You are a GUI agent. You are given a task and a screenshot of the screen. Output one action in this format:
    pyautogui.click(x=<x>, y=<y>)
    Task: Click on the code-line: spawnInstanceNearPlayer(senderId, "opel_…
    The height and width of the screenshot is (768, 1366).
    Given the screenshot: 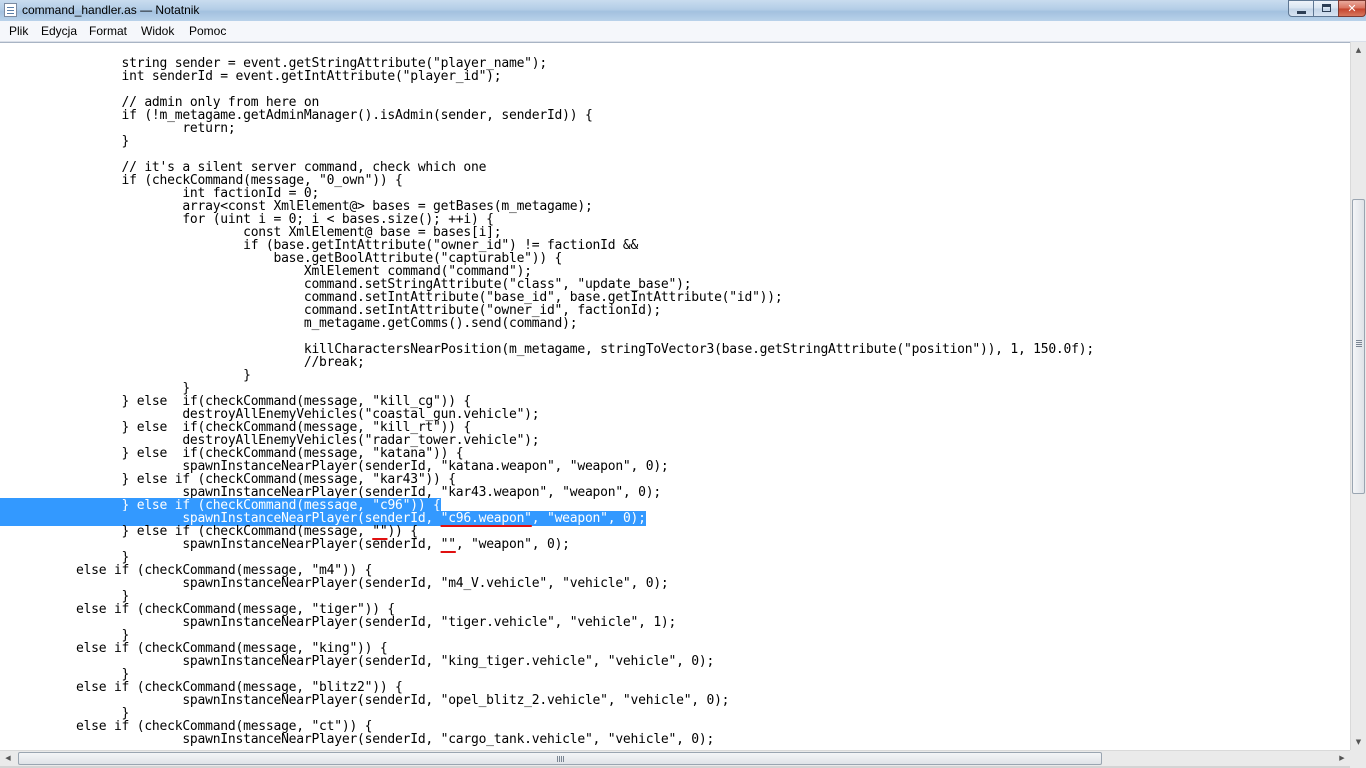 What is the action you would take?
    pyautogui.click(x=365, y=700)
    